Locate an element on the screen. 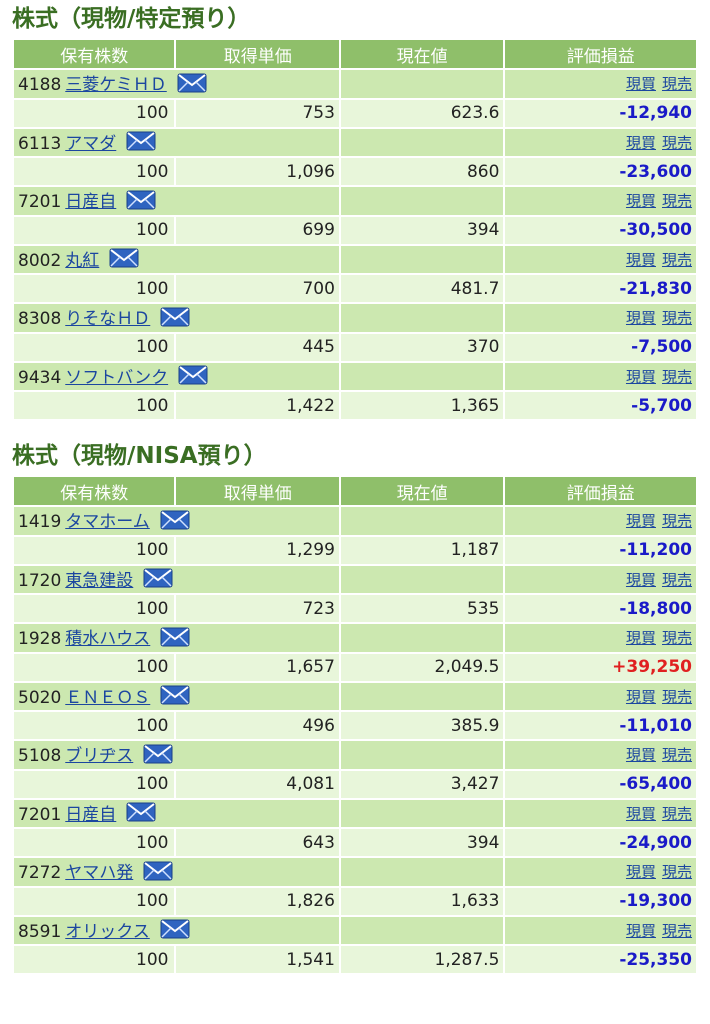 The width and height of the screenshot is (710, 1024). column-header: 取得単価 is located at coordinates (257, 54).